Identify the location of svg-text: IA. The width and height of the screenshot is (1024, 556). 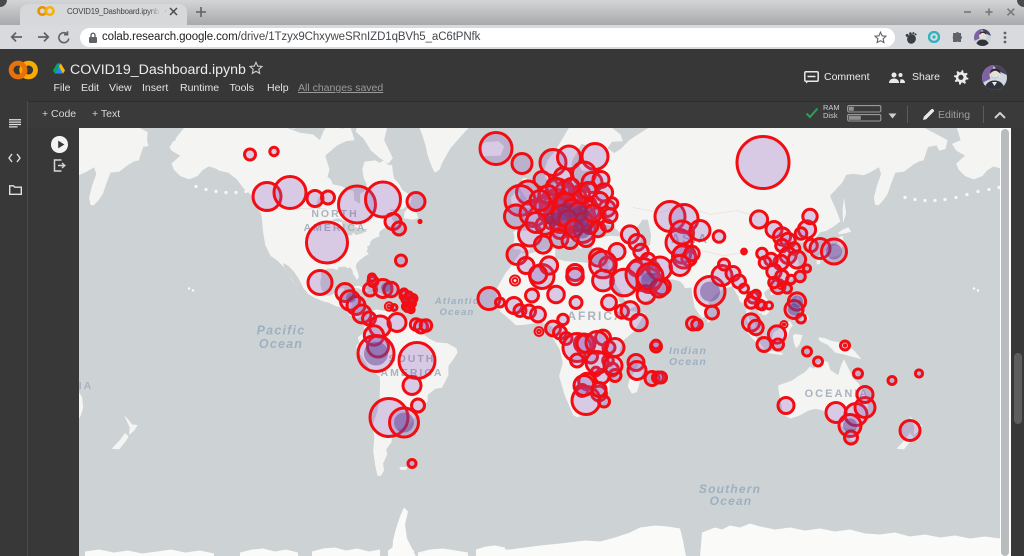
(86, 386).